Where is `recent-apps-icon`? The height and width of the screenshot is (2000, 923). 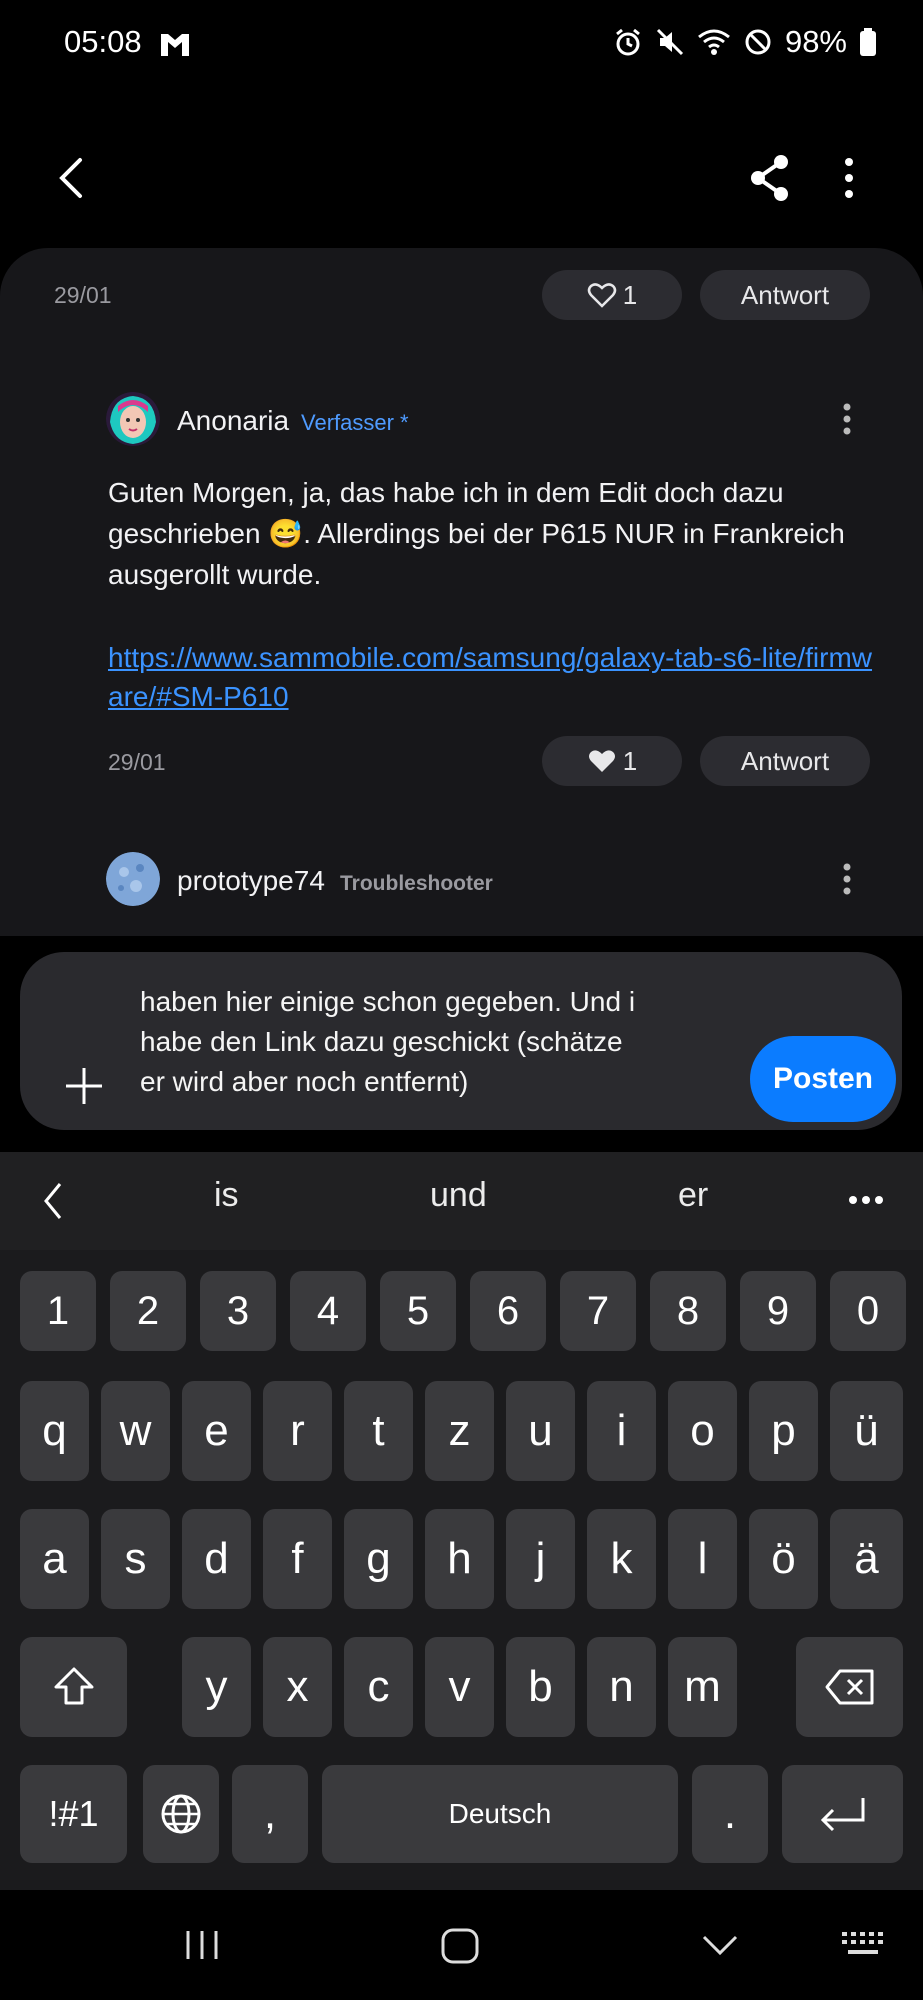
recent-apps-icon is located at coordinates (202, 1945).